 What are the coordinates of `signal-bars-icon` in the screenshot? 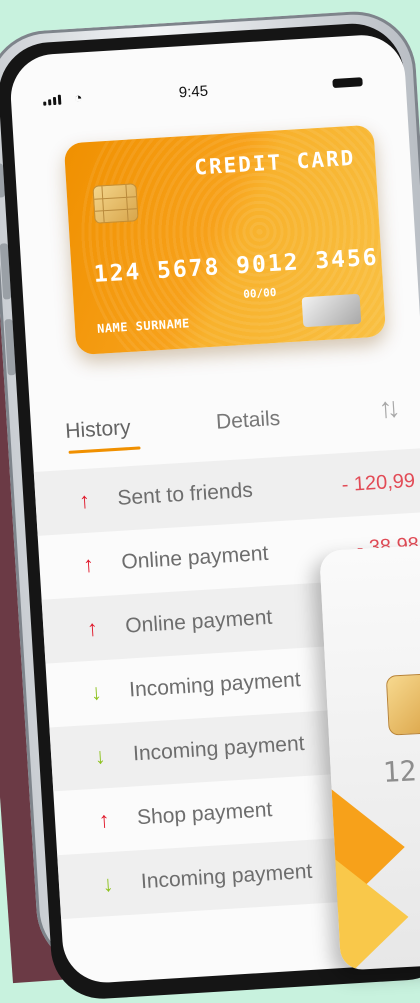 It's located at (52, 100).